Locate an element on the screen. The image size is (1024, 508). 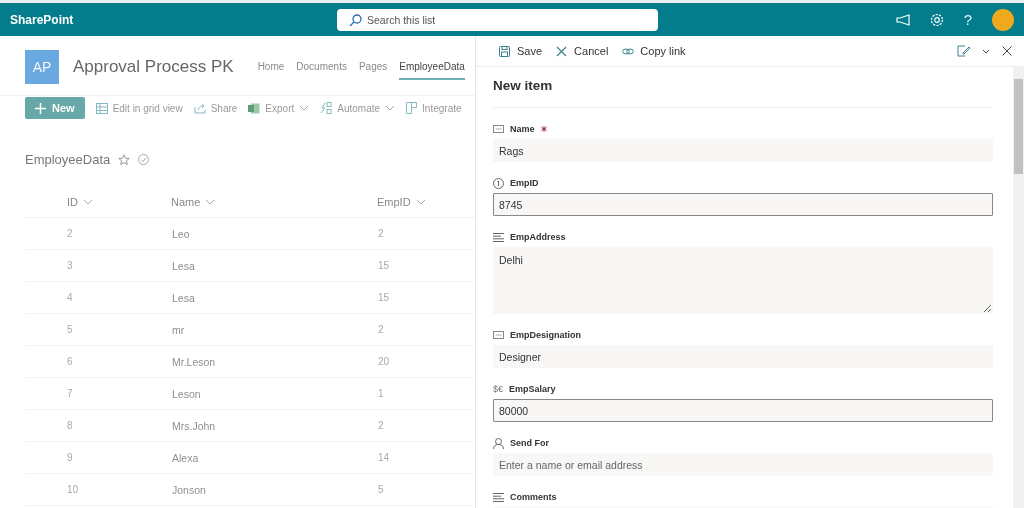
column-header: EmpID is located at coordinates (401, 202).